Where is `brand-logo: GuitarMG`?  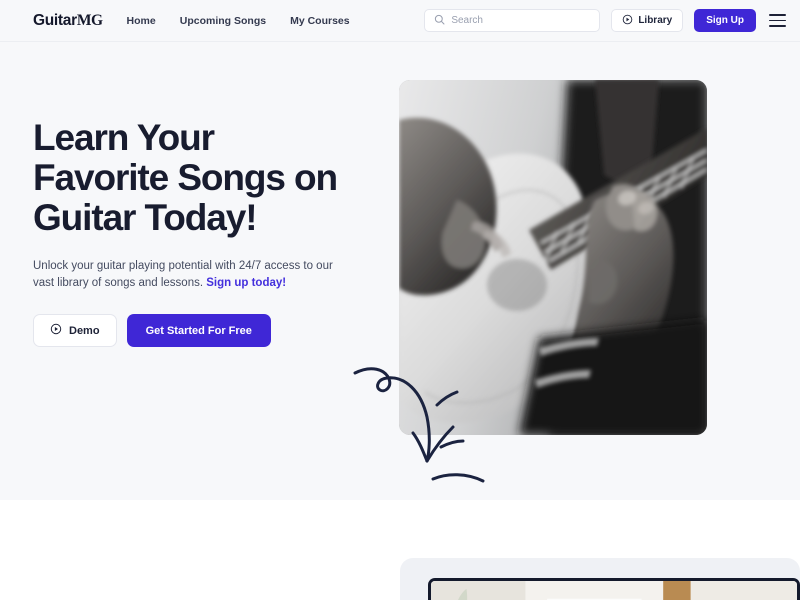 brand-logo: GuitarMG is located at coordinates (68, 21).